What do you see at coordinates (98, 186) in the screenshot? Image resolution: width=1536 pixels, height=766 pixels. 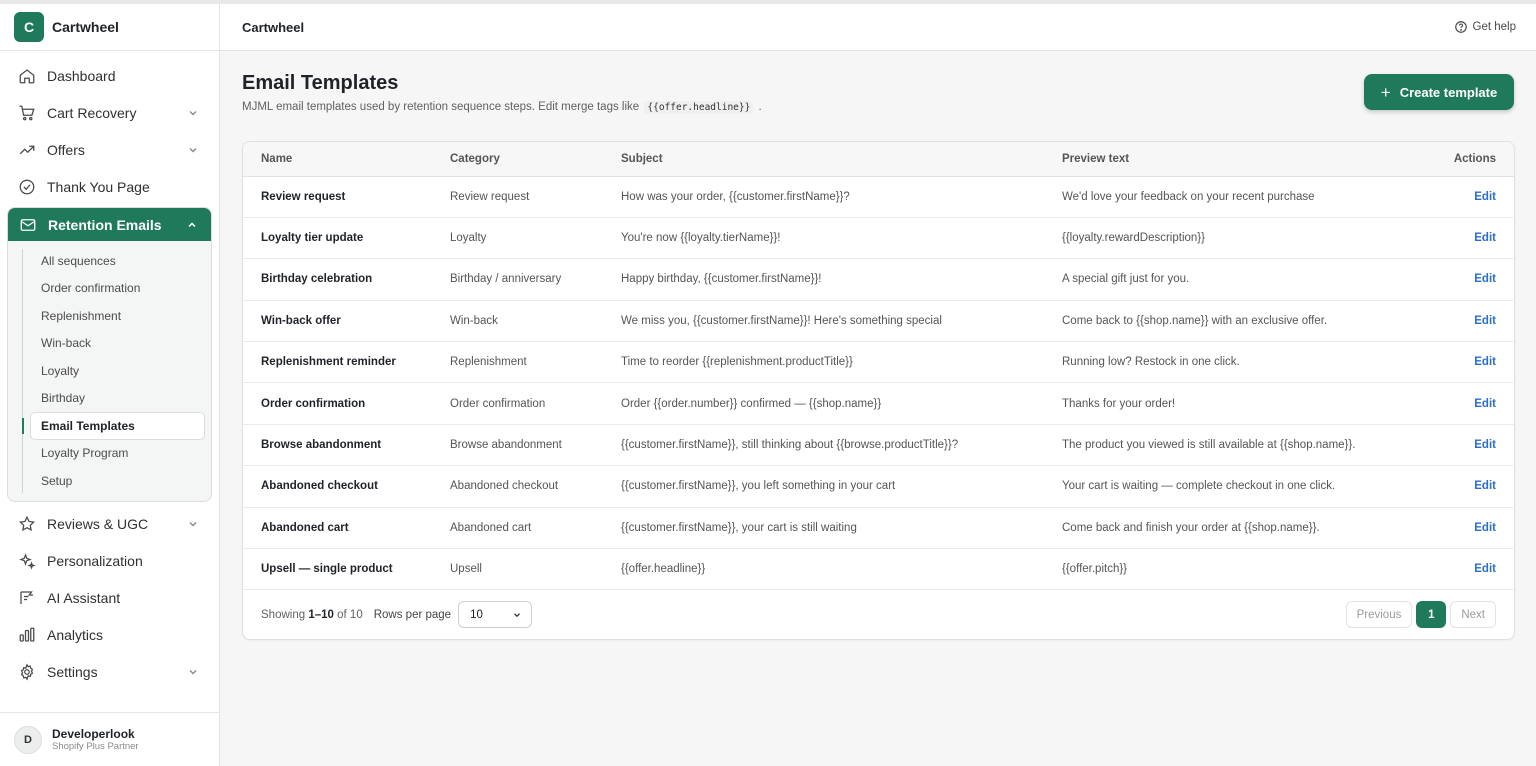 I see `sidebar-item-label: Thank You Page` at bounding box center [98, 186].